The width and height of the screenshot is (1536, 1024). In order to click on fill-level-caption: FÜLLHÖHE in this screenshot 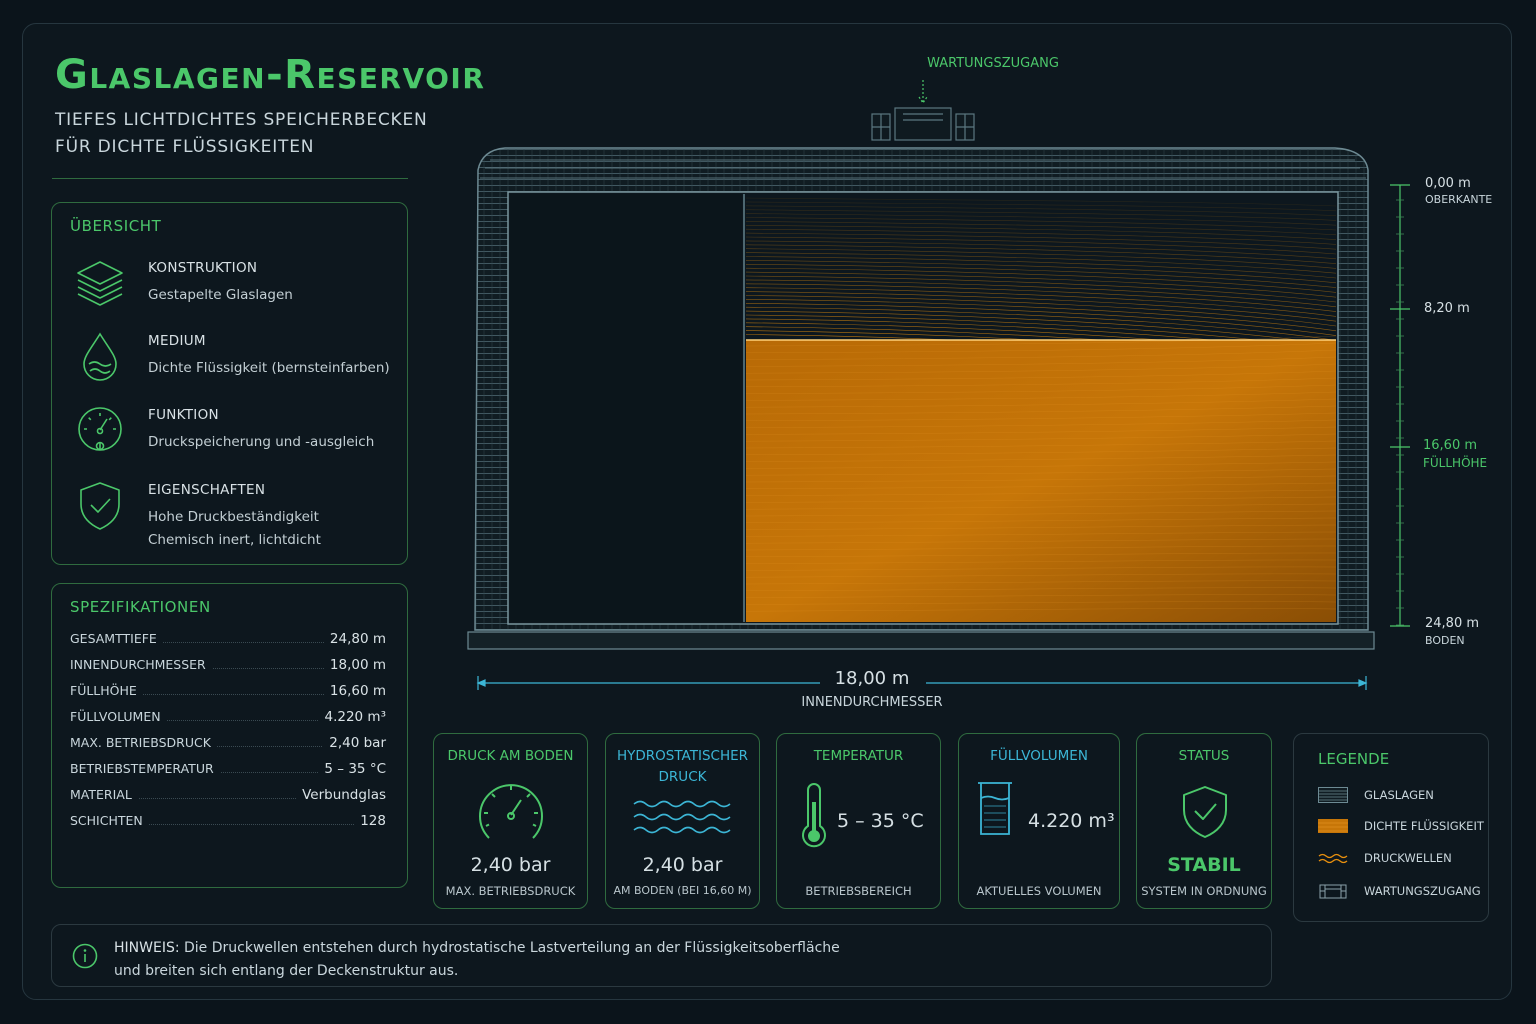, I will do `click(1455, 462)`.